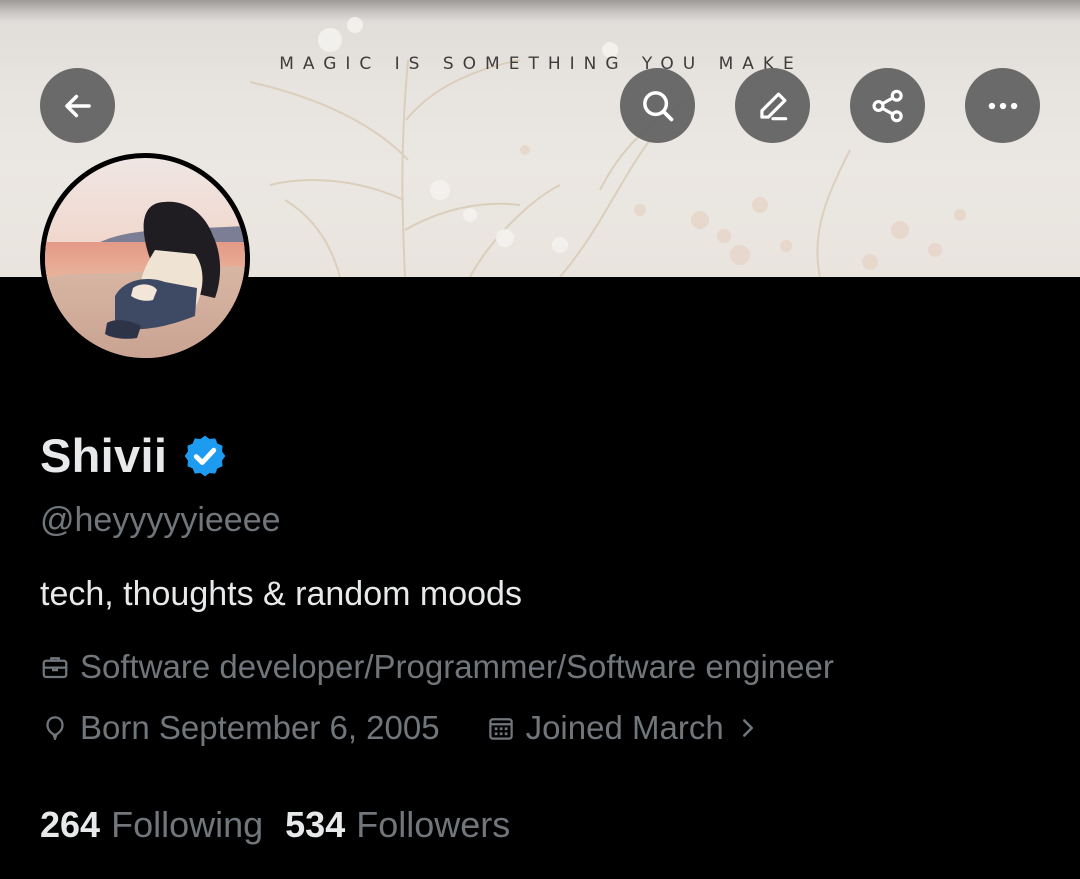 The image size is (1080, 879). I want to click on bio: tech, thoughts & random moods, so click(281, 594).